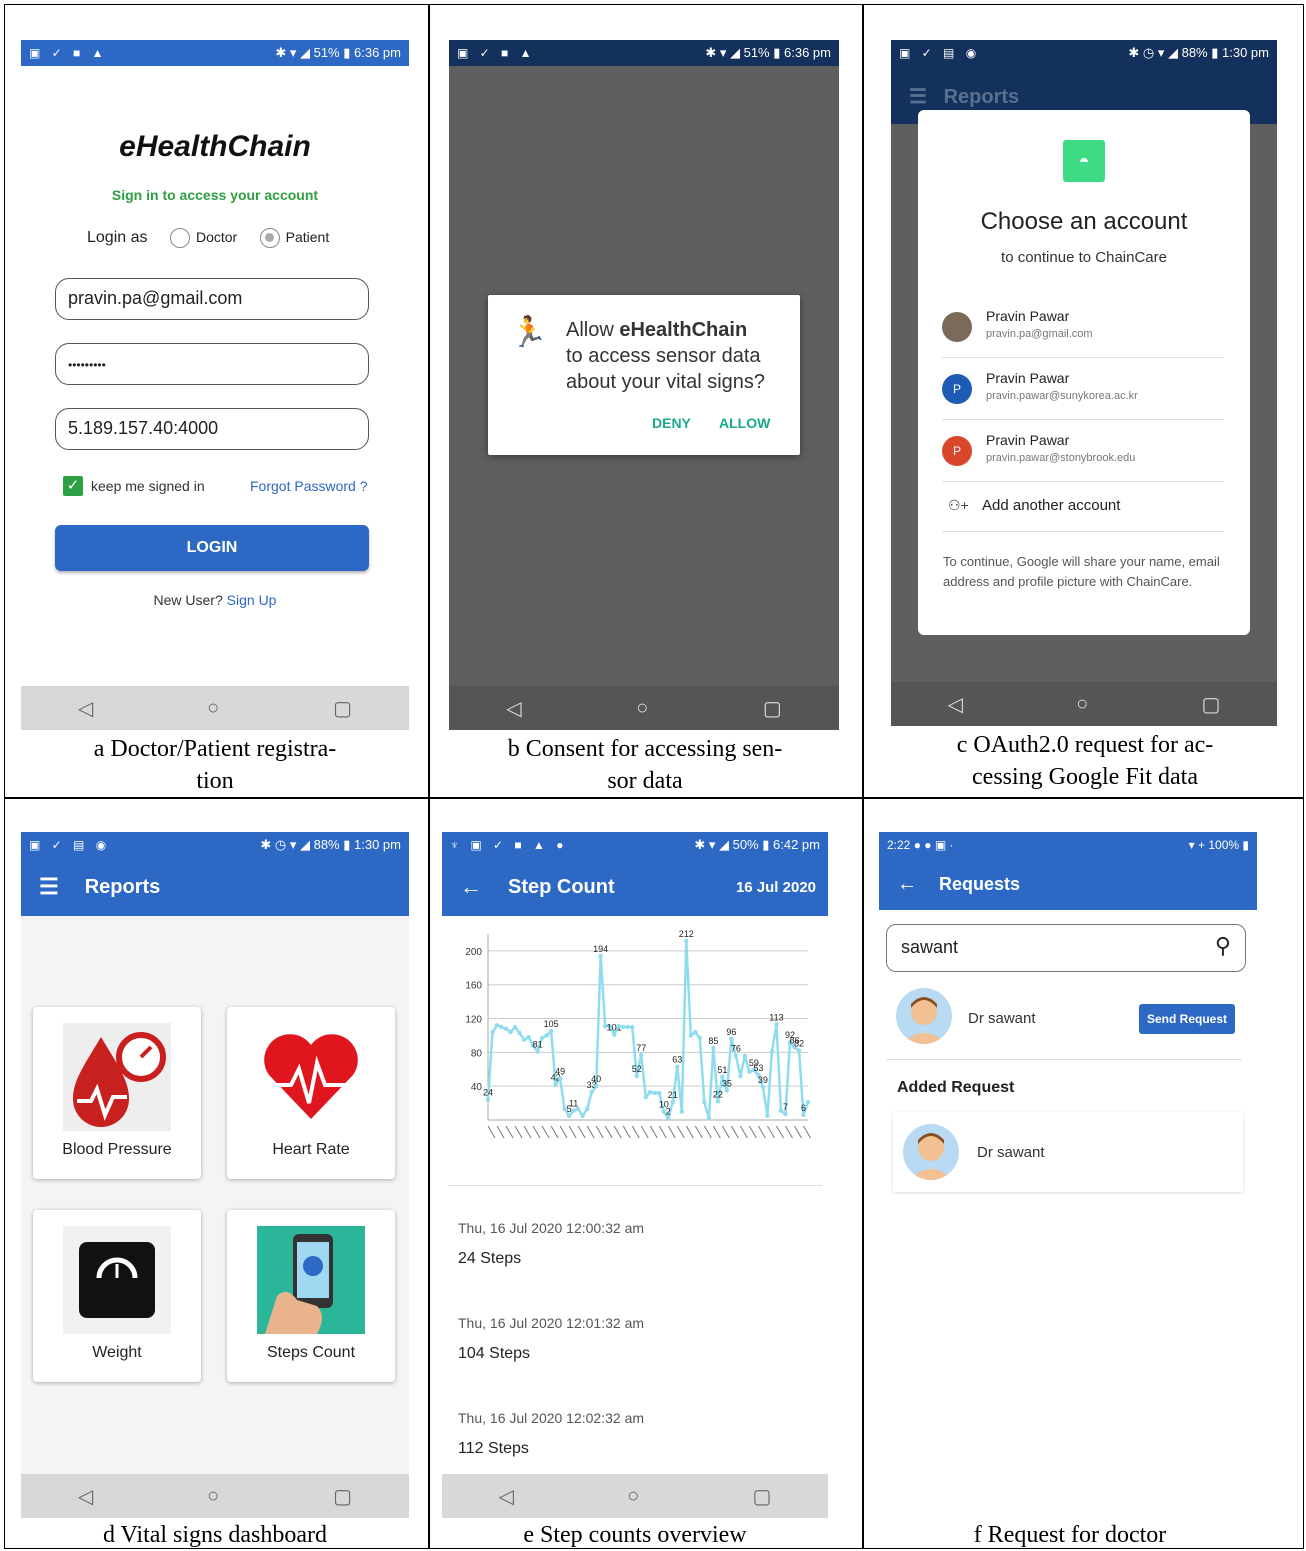  What do you see at coordinates (635, 1535) in the screenshot?
I see `caption-e: e Step counts overview` at bounding box center [635, 1535].